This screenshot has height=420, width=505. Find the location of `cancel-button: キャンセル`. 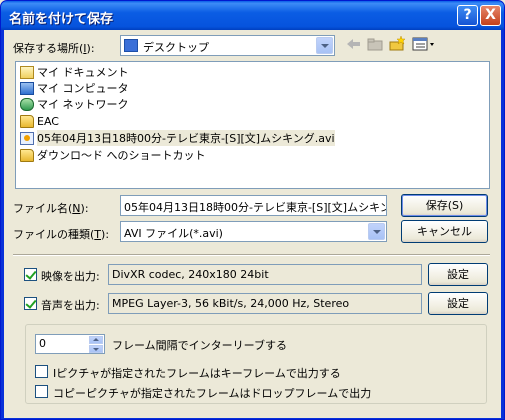

cancel-button: キャンセル is located at coordinates (444, 231).